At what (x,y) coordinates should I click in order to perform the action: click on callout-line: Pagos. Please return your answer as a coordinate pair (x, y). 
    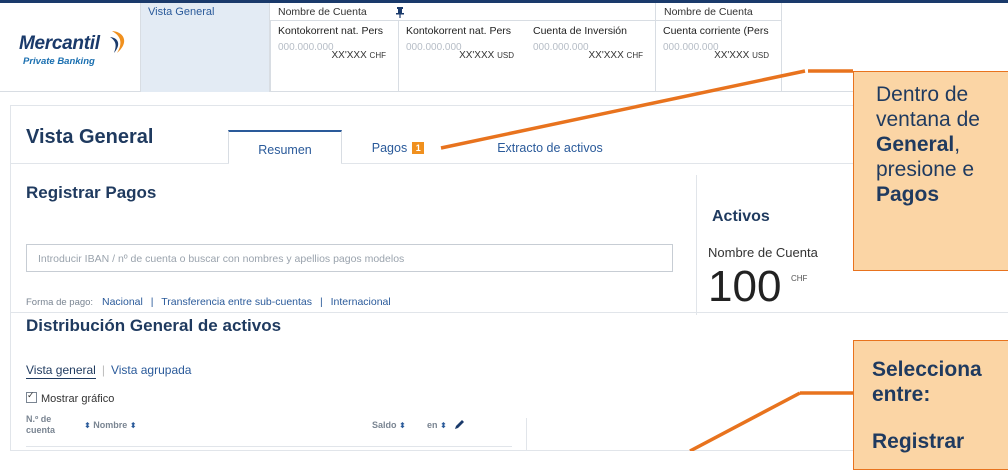
    Looking at the image, I should click on (908, 194).